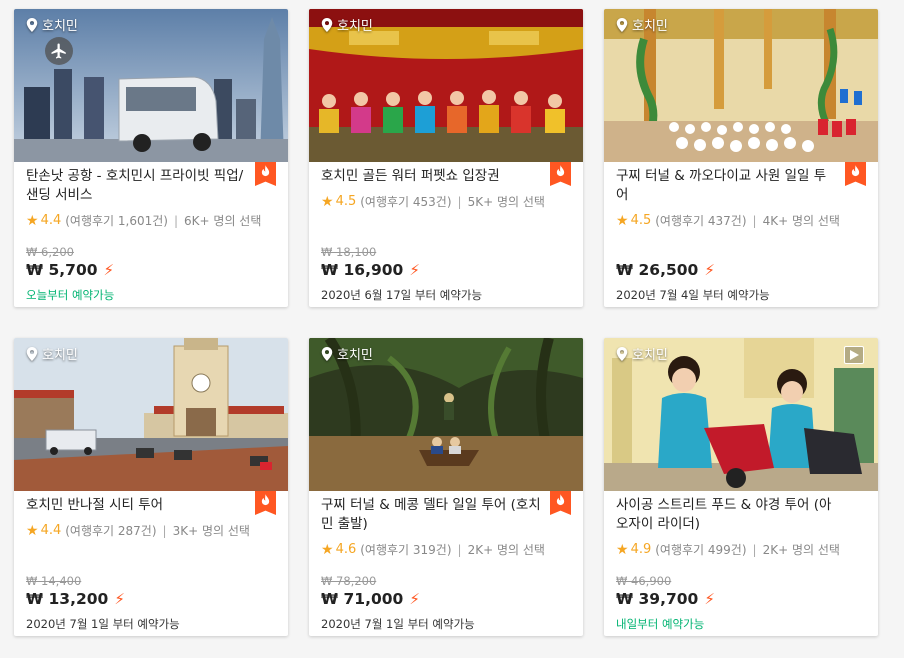 Image resolution: width=904 pixels, height=658 pixels. What do you see at coordinates (70, 295) in the screenshot?
I see `availability: 오늘부터 예약가능` at bounding box center [70, 295].